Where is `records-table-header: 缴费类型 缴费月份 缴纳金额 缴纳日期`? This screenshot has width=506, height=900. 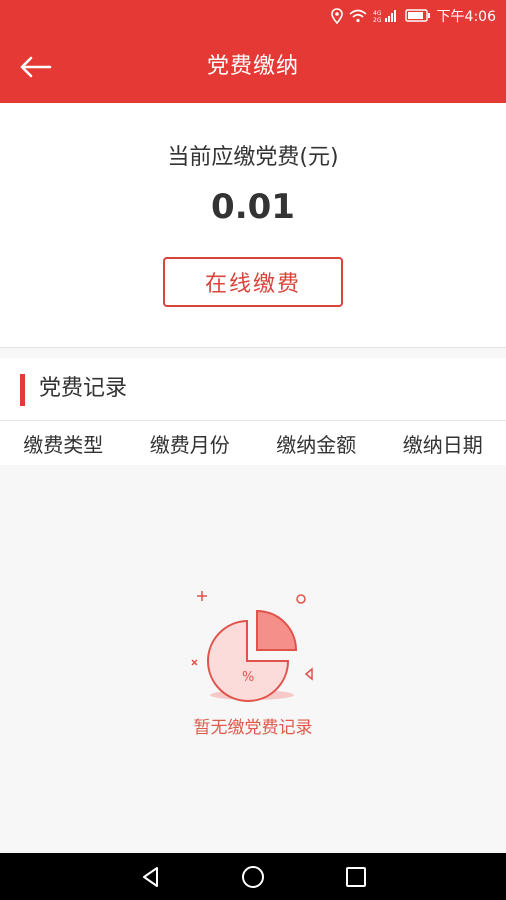 records-table-header: 缴费类型 缴费月份 缴纳金额 缴纳日期 is located at coordinates (253, 443).